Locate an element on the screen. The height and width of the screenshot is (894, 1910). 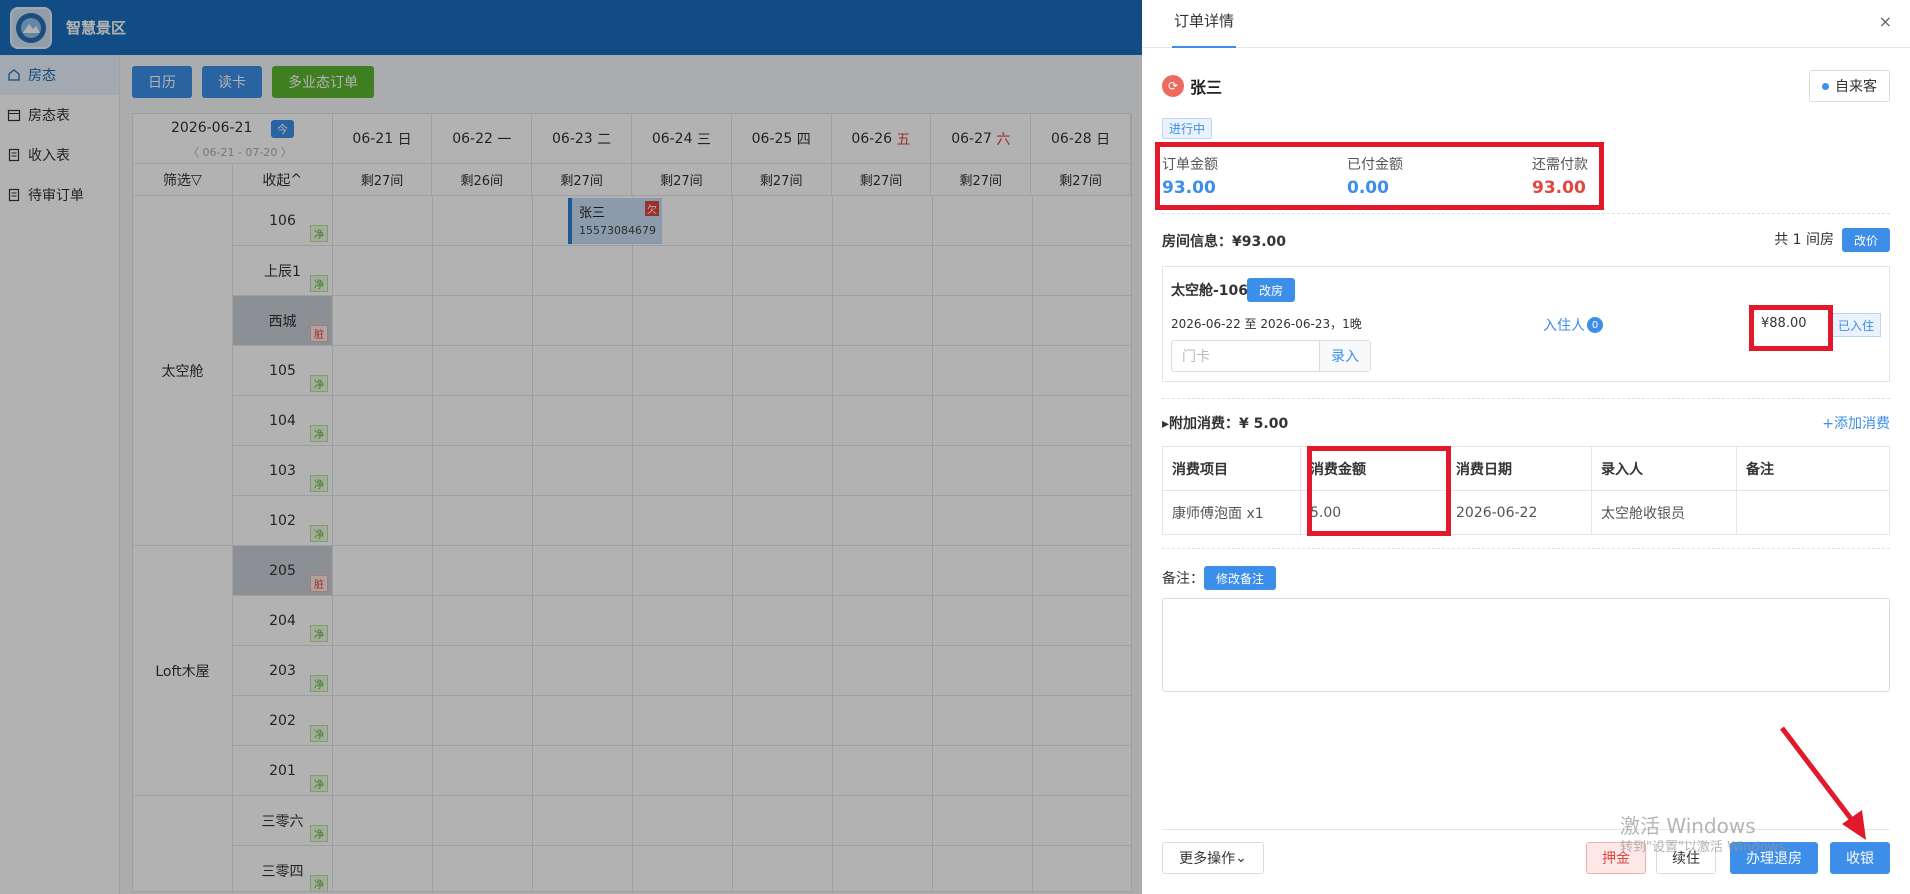
close-icon: × is located at coordinates (1885, 21).